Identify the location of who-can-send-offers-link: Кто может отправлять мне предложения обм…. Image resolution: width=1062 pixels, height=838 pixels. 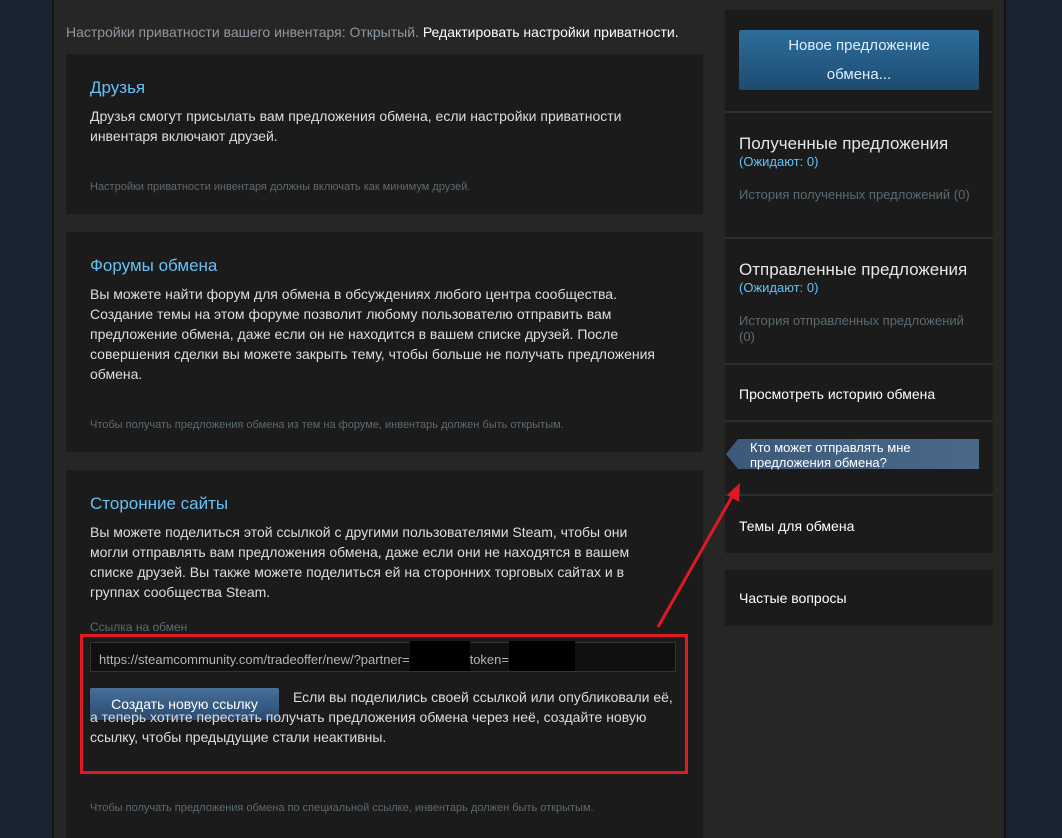
(852, 454).